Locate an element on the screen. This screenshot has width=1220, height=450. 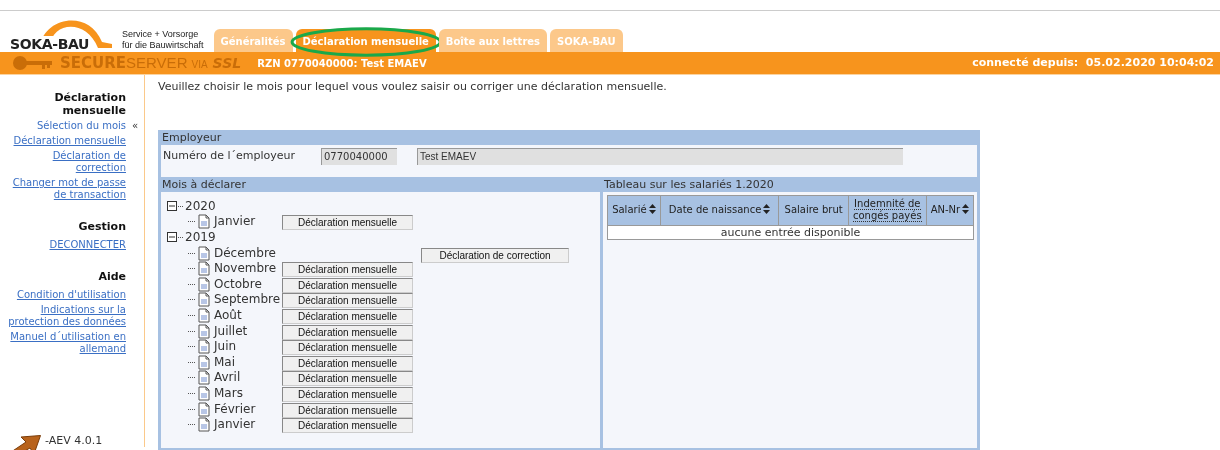
sidebar-link: Déclaration de correction is located at coordinates (67, 162).